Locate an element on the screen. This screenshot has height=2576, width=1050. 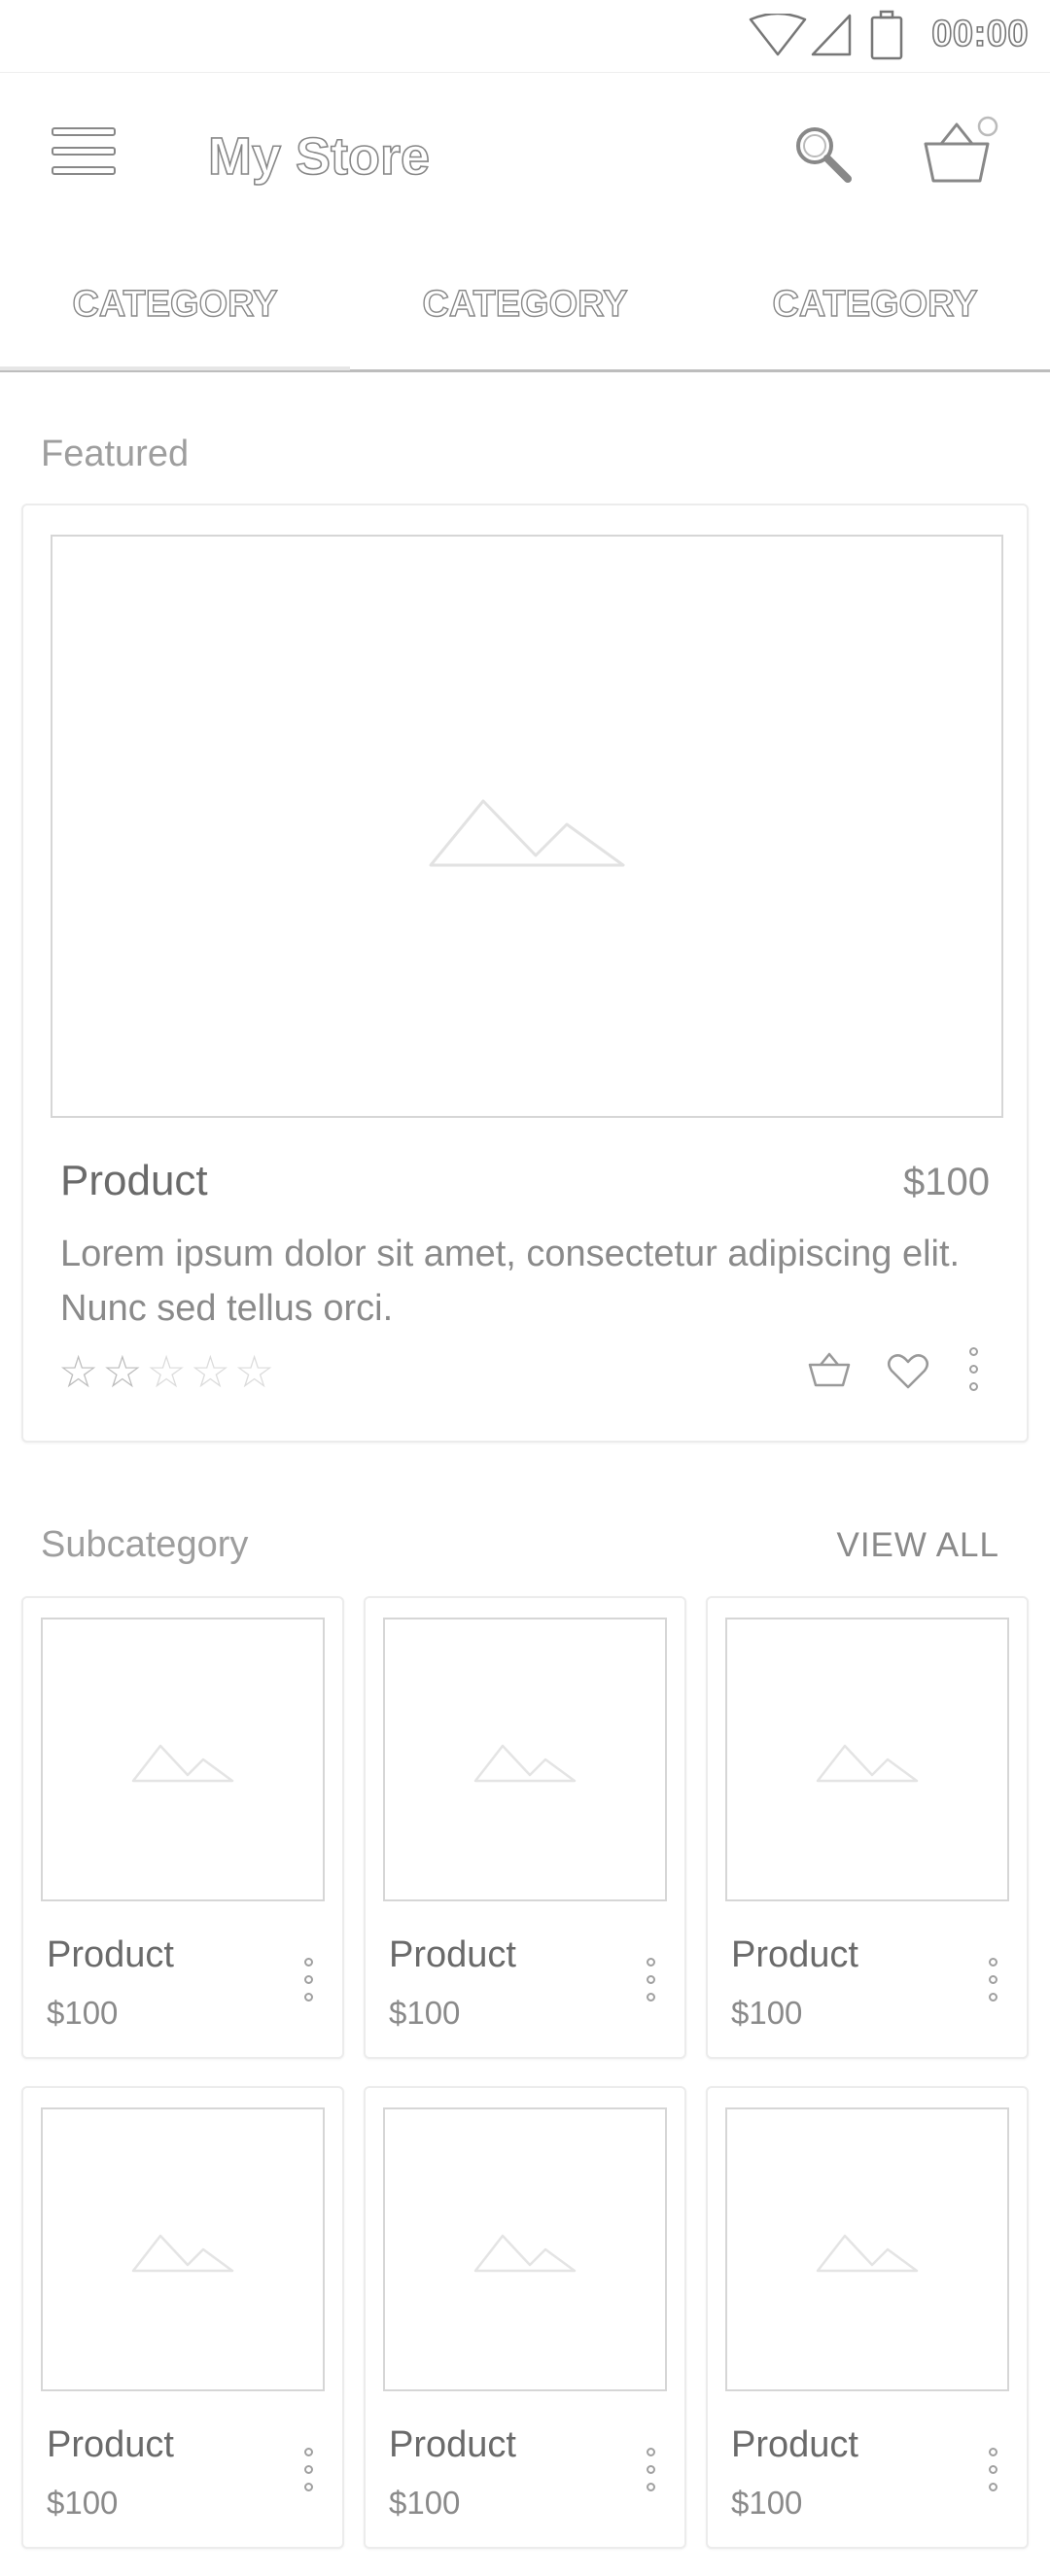
status-time: 00:00 is located at coordinates (979, 34).